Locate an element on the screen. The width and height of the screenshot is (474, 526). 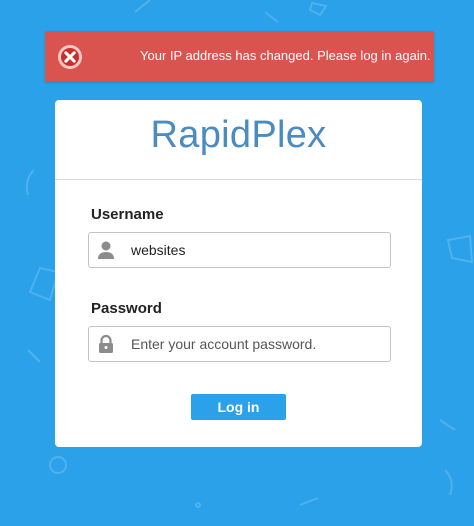
lock-icon is located at coordinates (106, 343).